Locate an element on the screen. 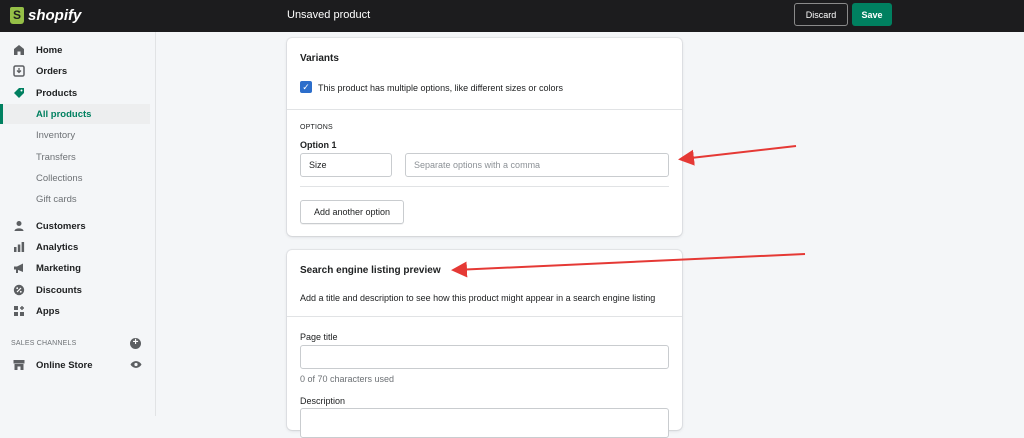 This screenshot has height=438, width=1024. sidebar-item-label: Gift cards is located at coordinates (56, 199).